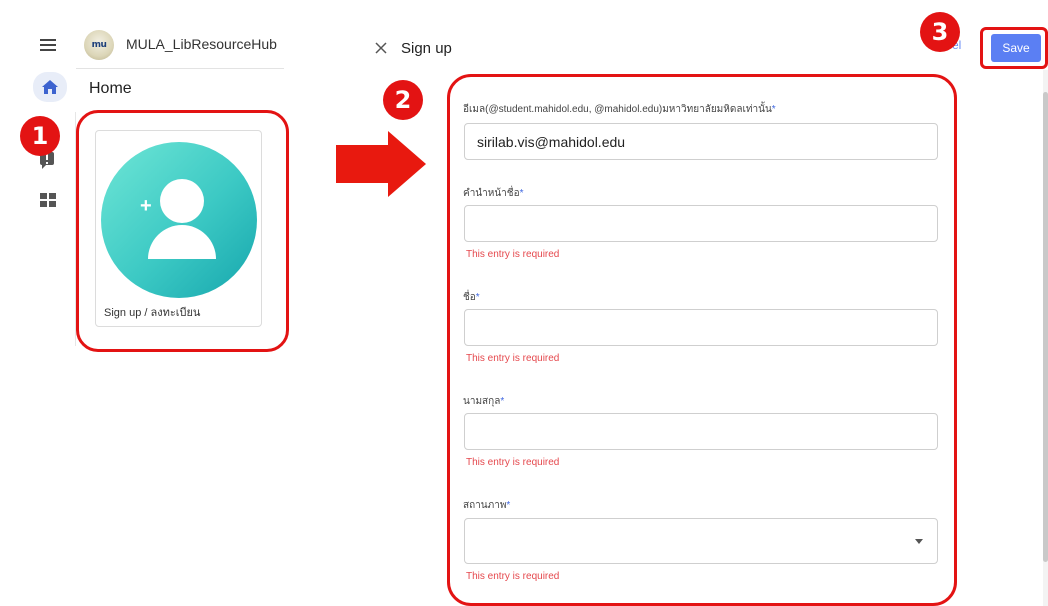 This screenshot has width=1048, height=606. I want to click on annotation-badge-2: 2, so click(403, 100).